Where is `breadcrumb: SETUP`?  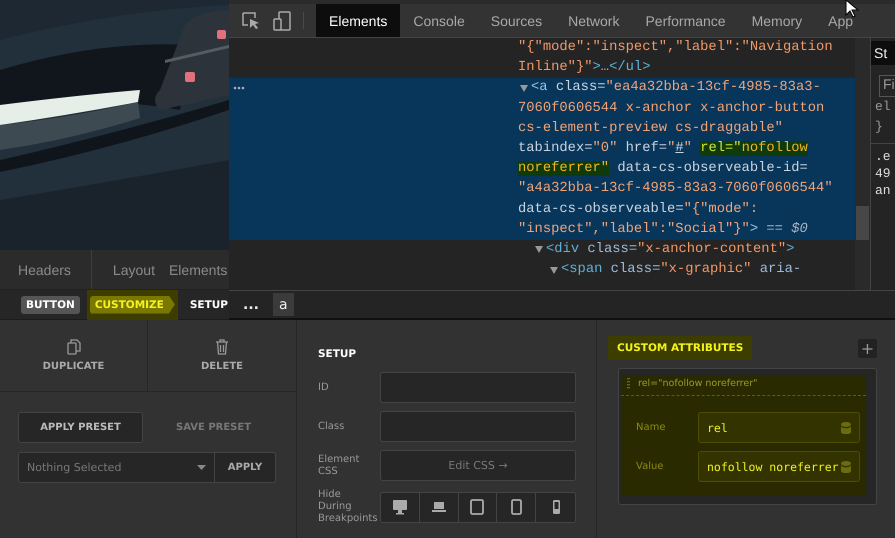
breadcrumb: SETUP is located at coordinates (208, 305).